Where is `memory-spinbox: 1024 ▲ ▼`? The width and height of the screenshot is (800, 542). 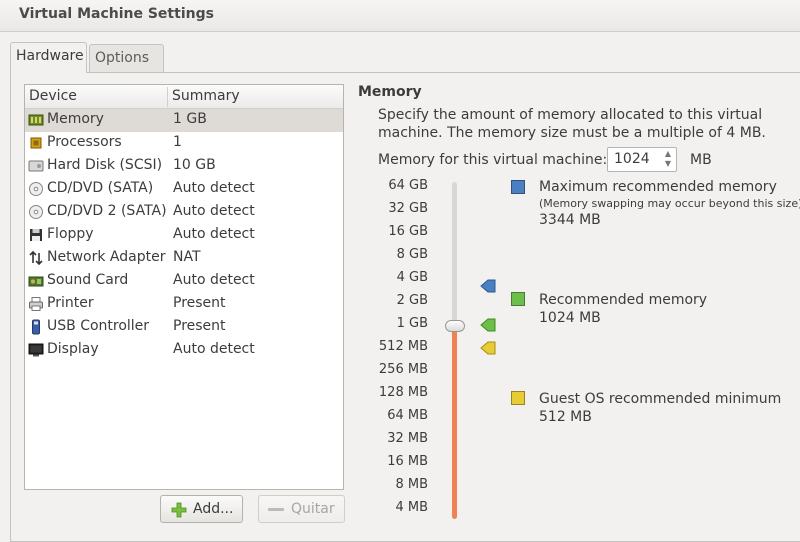 memory-spinbox: 1024 ▲ ▼ is located at coordinates (642, 159).